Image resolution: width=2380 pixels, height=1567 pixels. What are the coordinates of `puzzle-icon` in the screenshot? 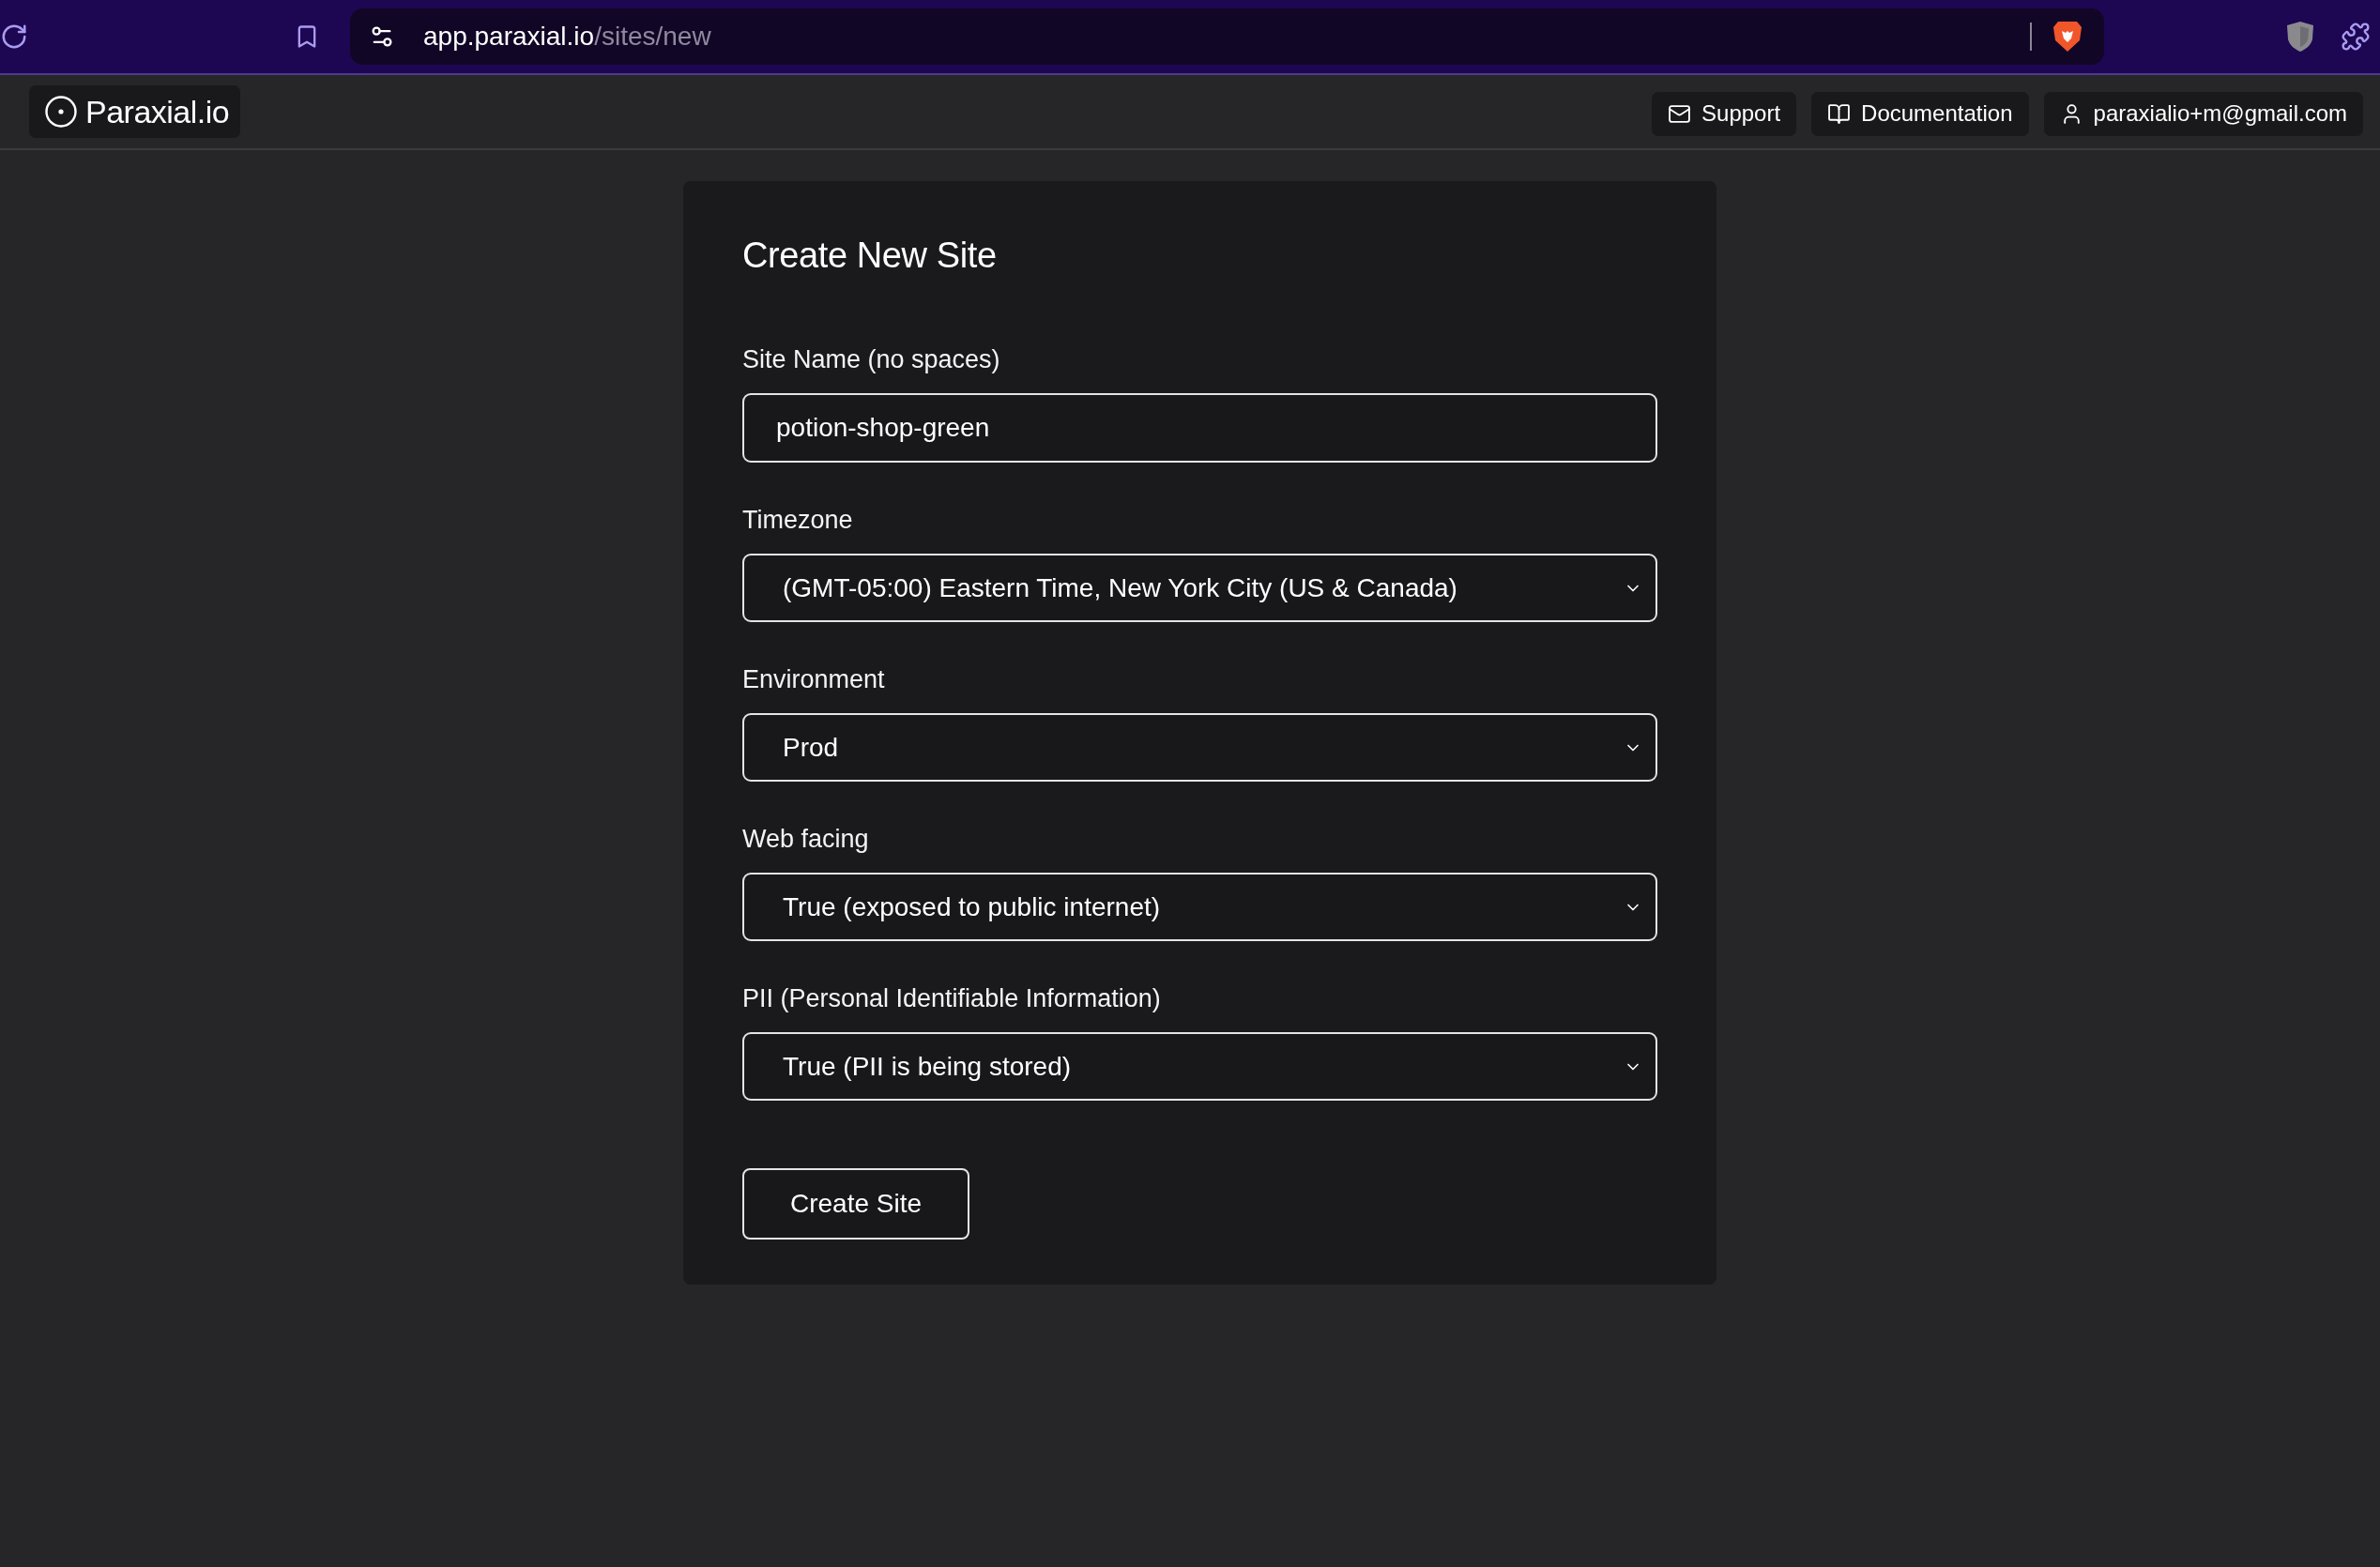 It's located at (2356, 37).